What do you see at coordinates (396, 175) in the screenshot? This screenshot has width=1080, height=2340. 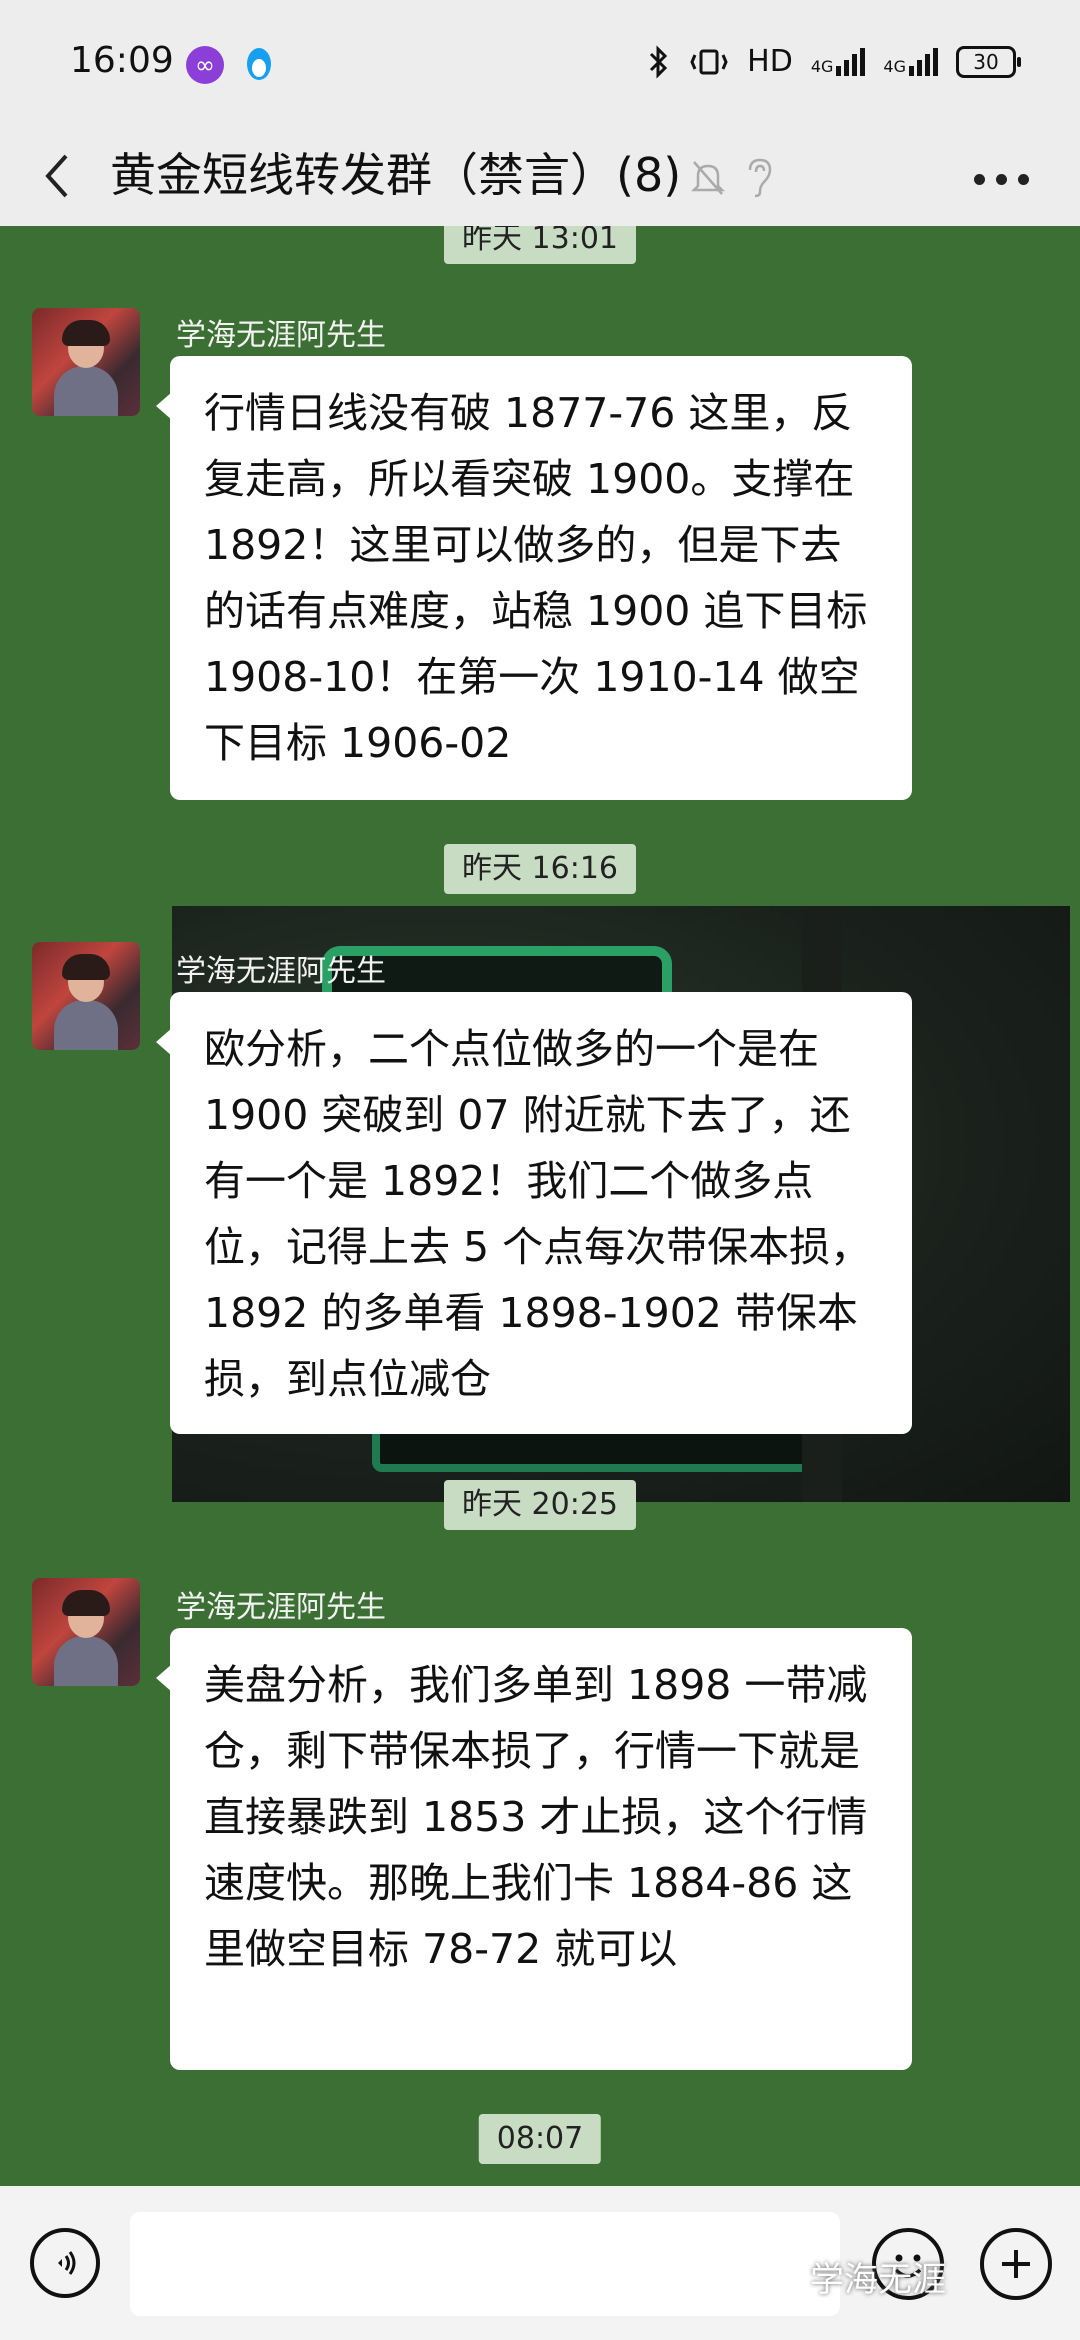 I see `chat-title: 黄金短线转发群（禁言）(8)` at bounding box center [396, 175].